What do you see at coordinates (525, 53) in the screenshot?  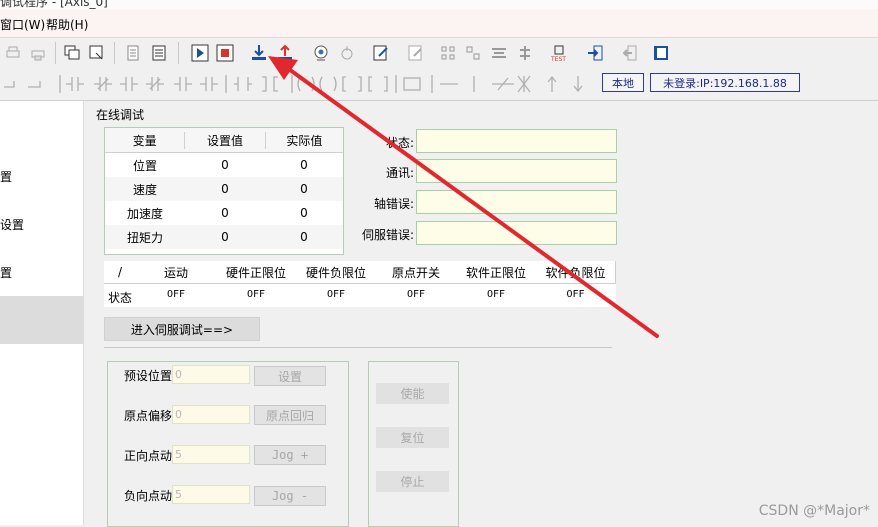 I see `distribute-icon` at bounding box center [525, 53].